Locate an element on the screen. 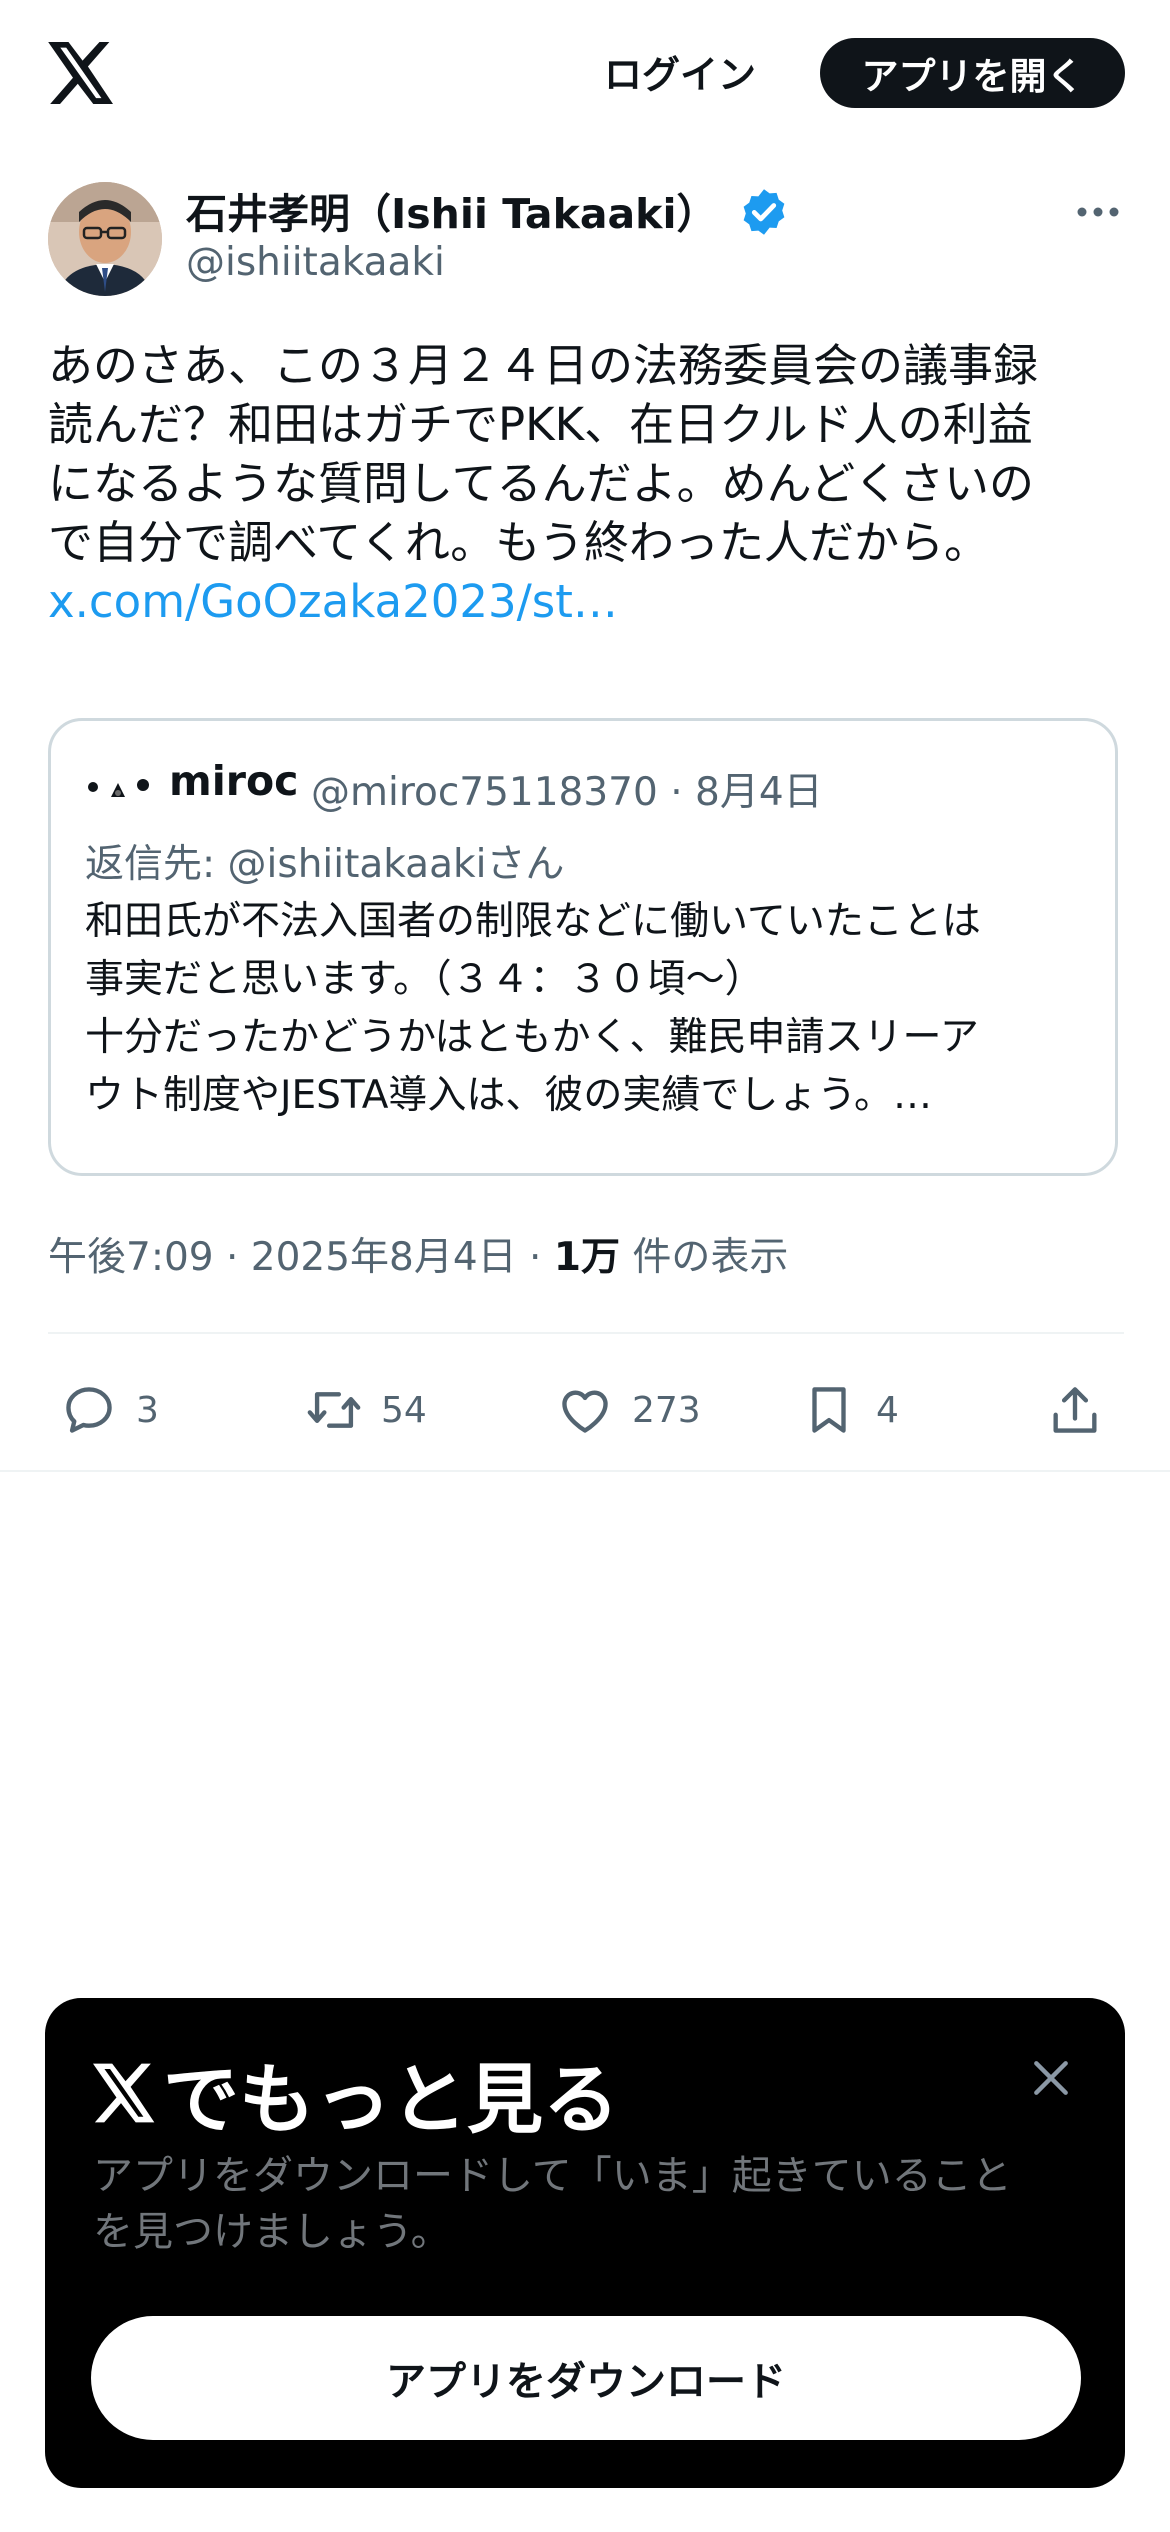  top-bar: ログイン アプリを開く is located at coordinates (585, 75).